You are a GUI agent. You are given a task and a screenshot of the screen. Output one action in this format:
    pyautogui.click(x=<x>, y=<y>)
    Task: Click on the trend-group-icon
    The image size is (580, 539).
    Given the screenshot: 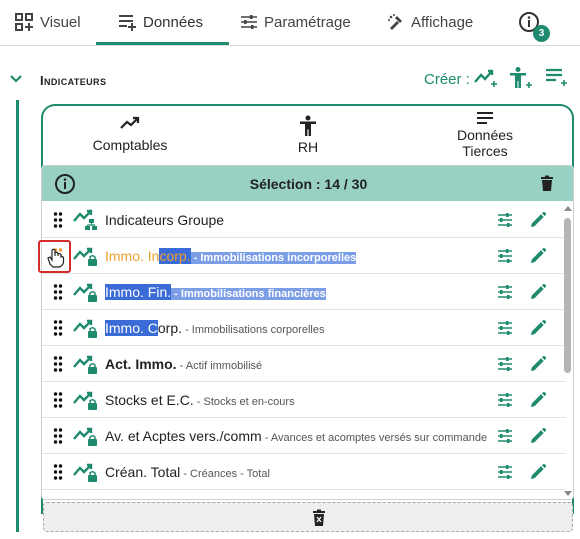 What is the action you would take?
    pyautogui.click(x=85, y=219)
    